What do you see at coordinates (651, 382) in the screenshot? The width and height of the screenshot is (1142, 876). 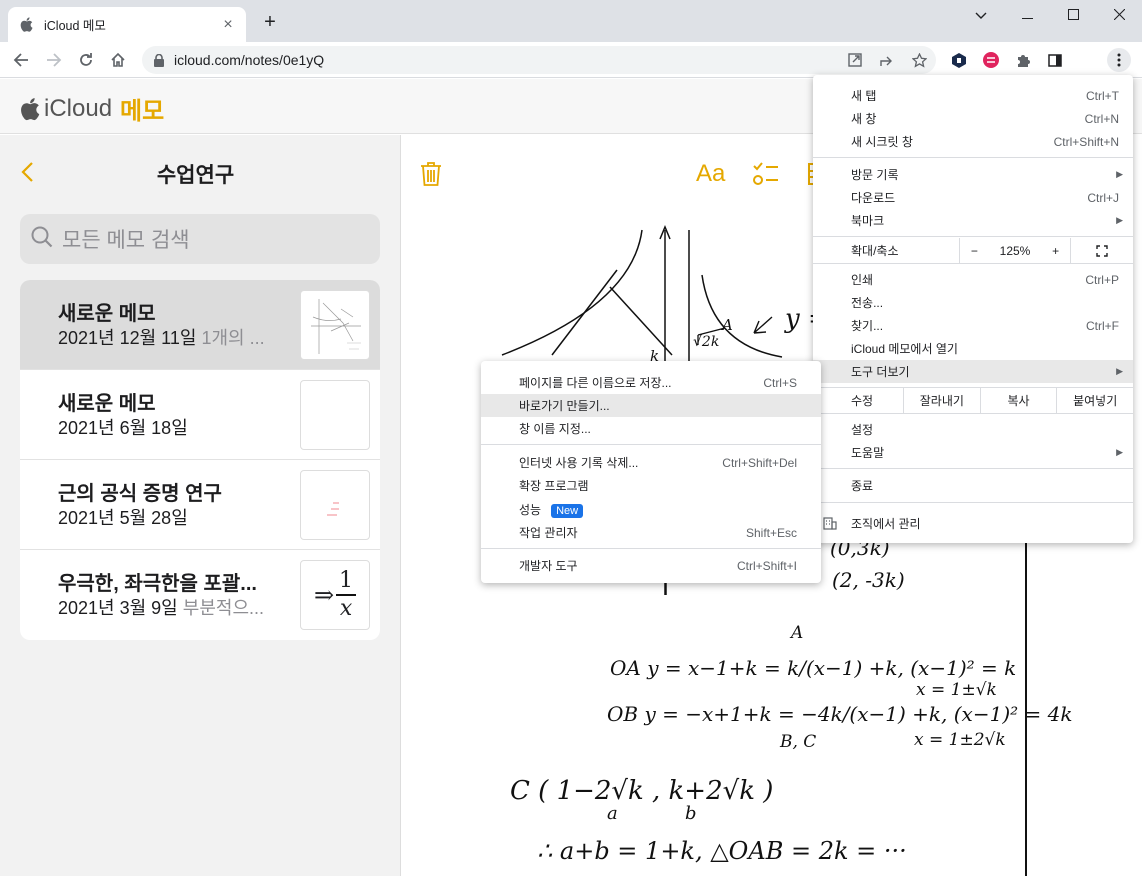 I see `submenu-save-page: 페이지를 다른 이름으로 저장... Ctrl+S` at bounding box center [651, 382].